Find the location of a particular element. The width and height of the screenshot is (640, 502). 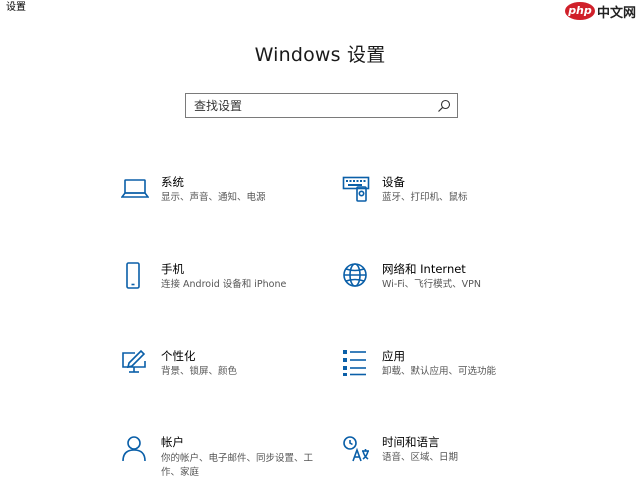

tile-description: 你的帐户、电子邮件、同步设置、工作、家庭 is located at coordinates (237, 465).